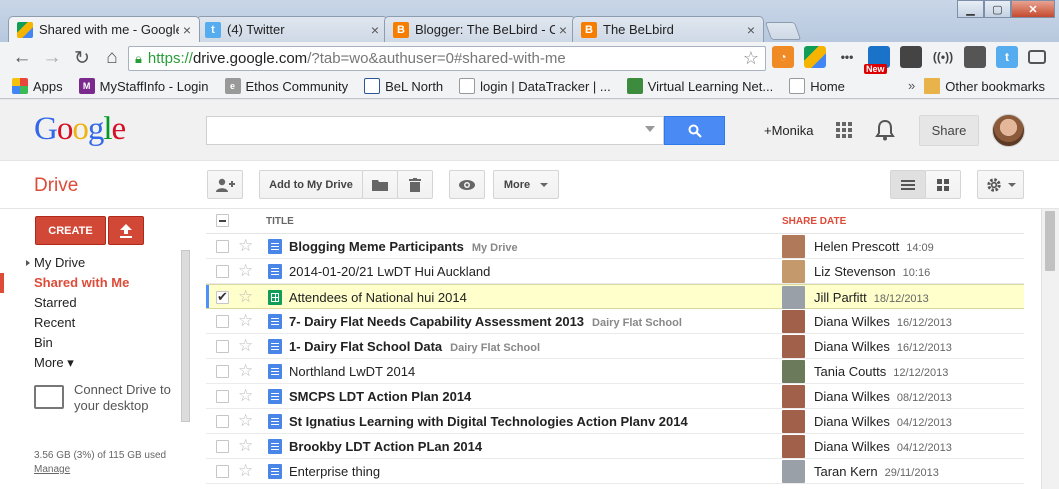 This screenshot has width=1059, height=489. I want to click on share-button: Share, so click(949, 130).